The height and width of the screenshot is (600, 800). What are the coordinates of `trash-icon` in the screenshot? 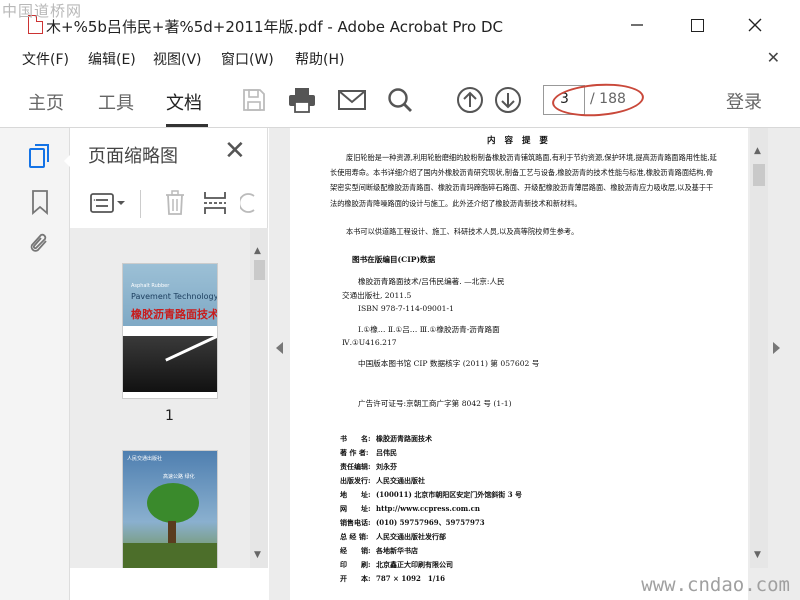 It's located at (175, 202).